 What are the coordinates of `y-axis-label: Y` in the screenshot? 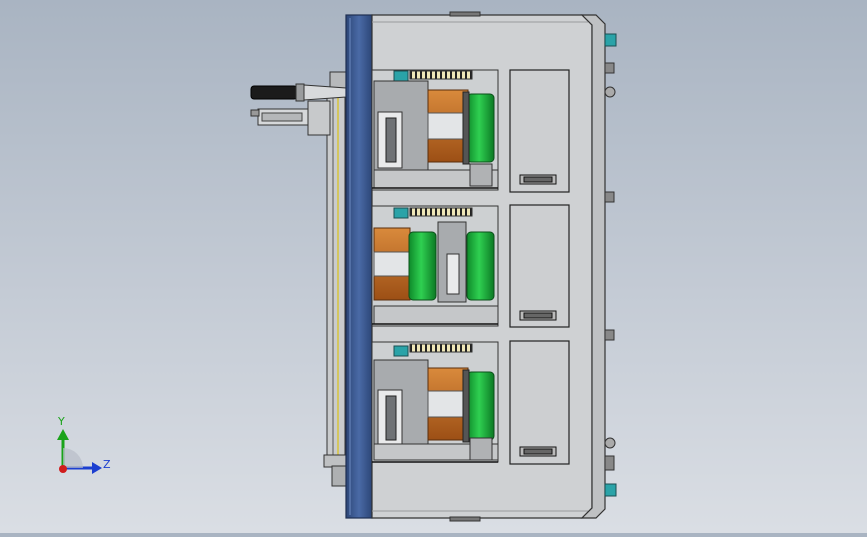 It's located at (61, 421).